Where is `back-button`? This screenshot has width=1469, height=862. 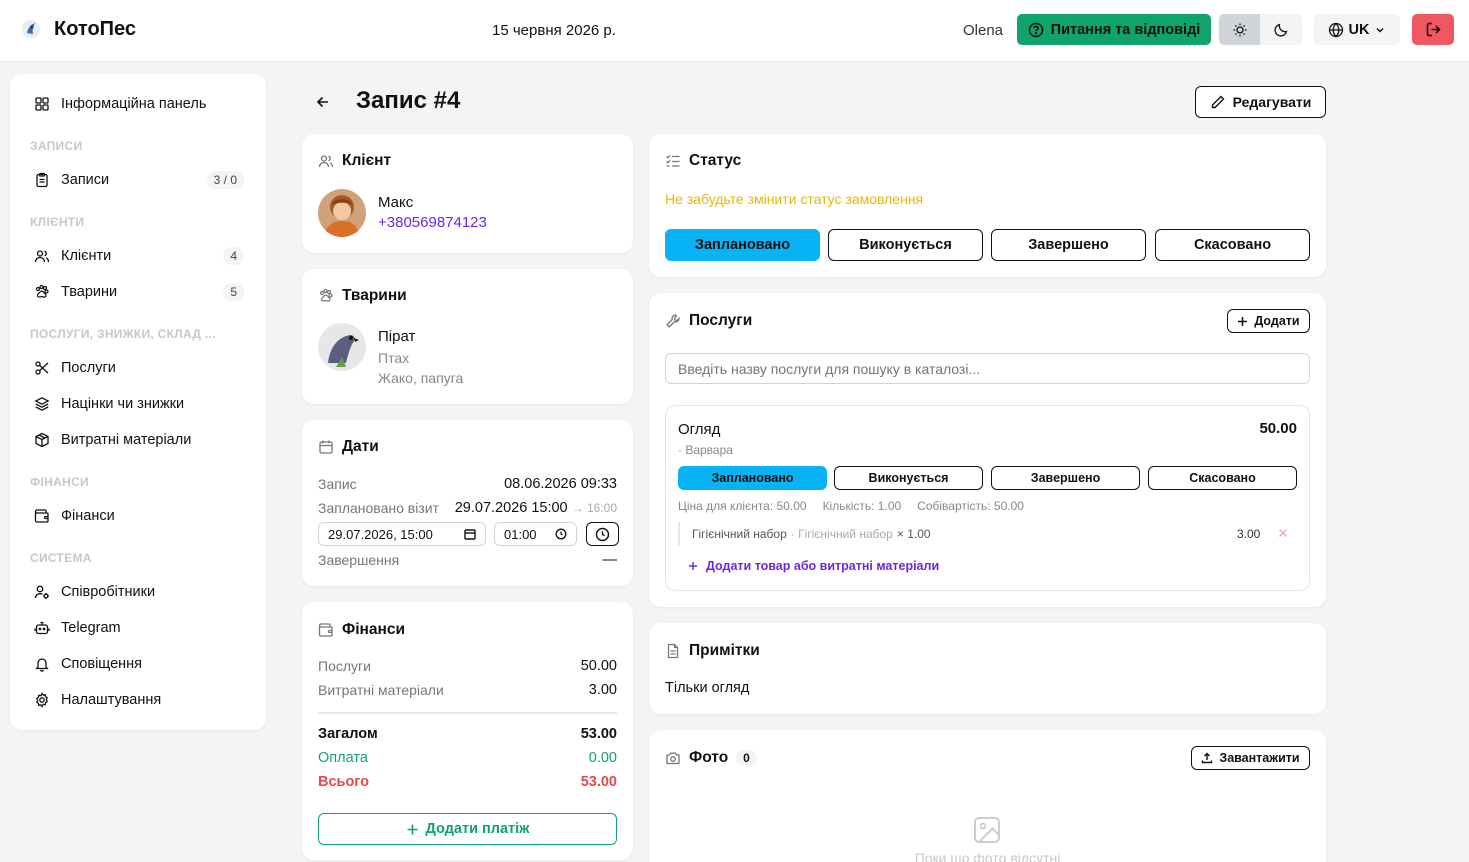
back-button is located at coordinates (323, 102).